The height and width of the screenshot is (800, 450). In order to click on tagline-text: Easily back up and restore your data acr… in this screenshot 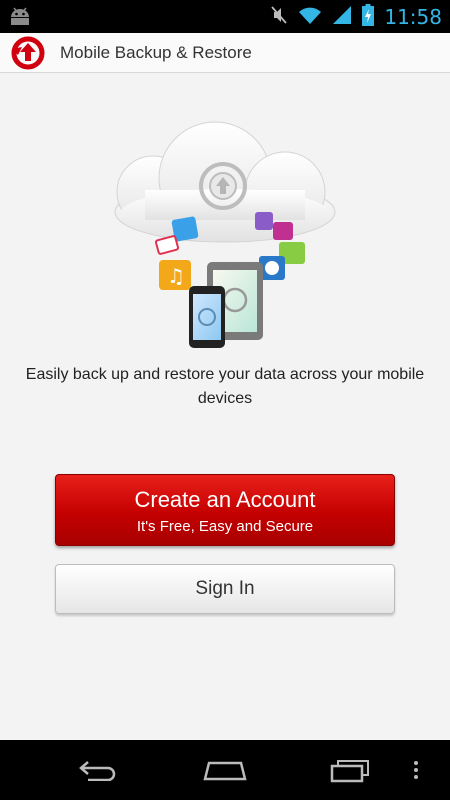, I will do `click(225, 386)`.